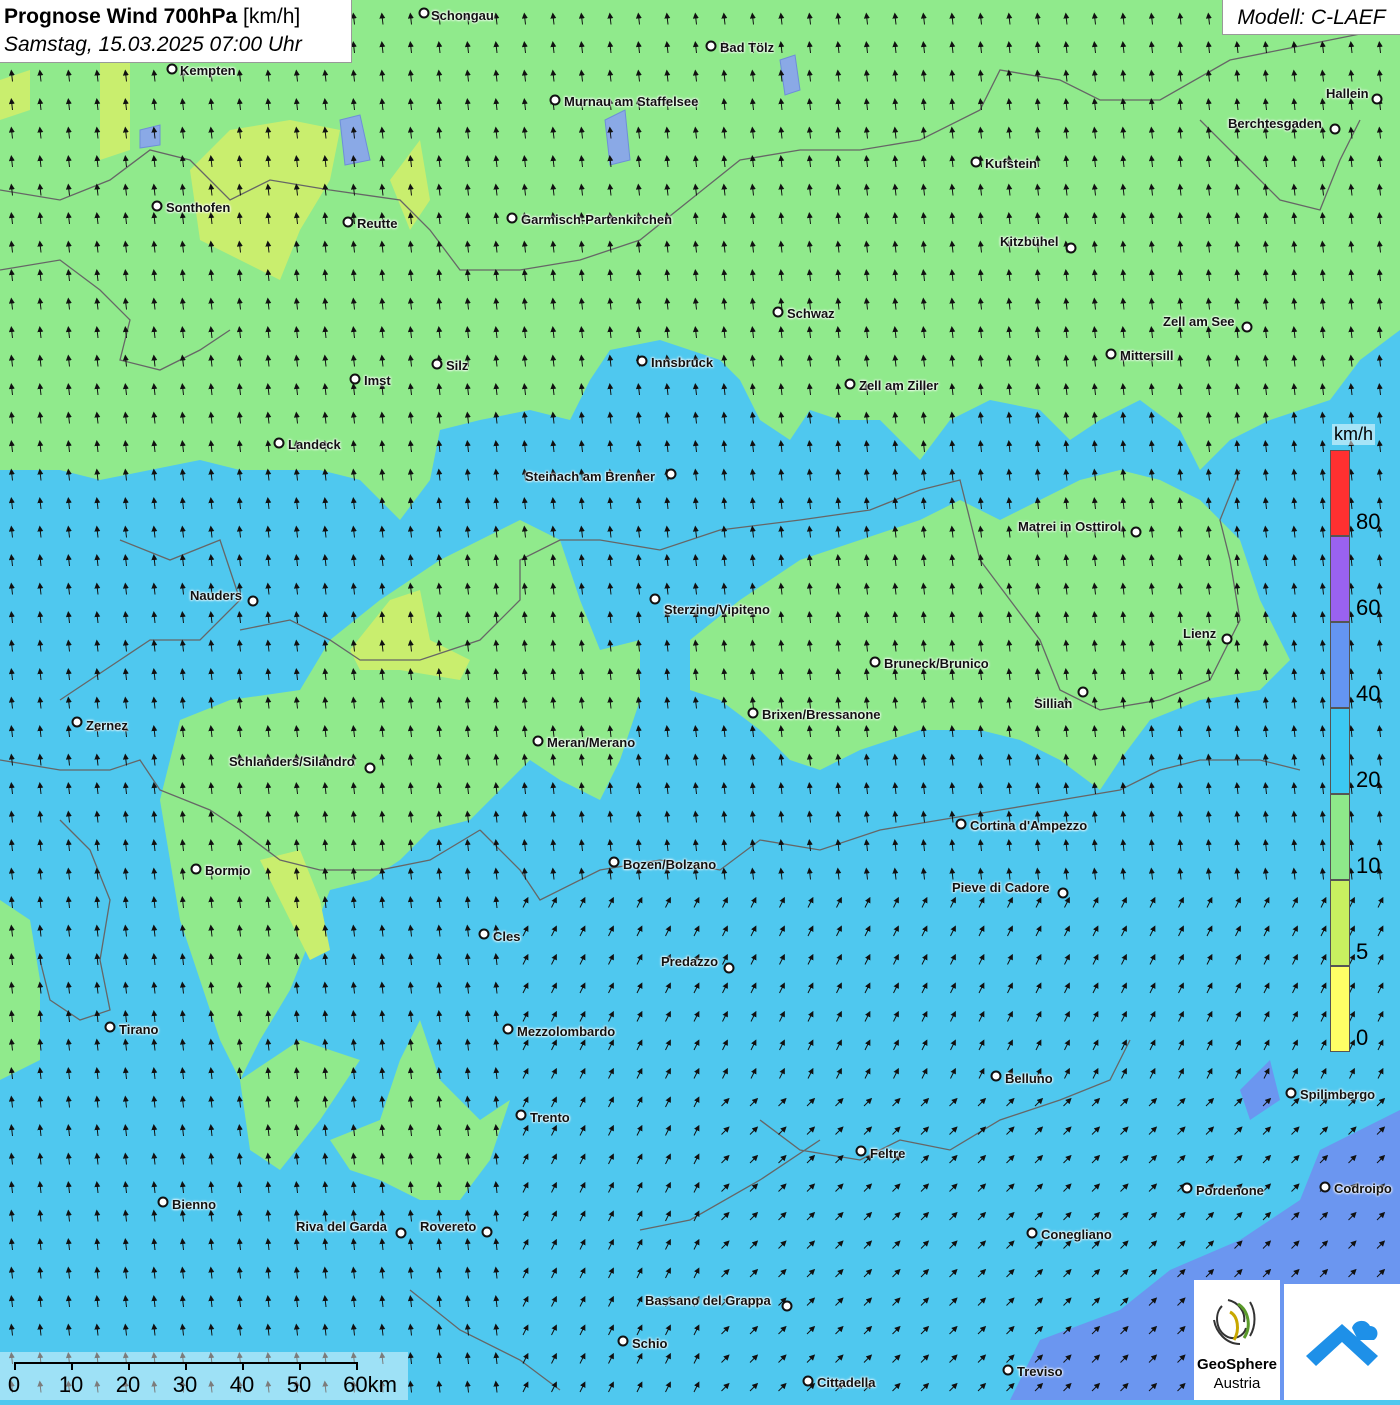 The image size is (1400, 1405). What do you see at coordinates (228, 870) in the screenshot?
I see `city-label: Bormio` at bounding box center [228, 870].